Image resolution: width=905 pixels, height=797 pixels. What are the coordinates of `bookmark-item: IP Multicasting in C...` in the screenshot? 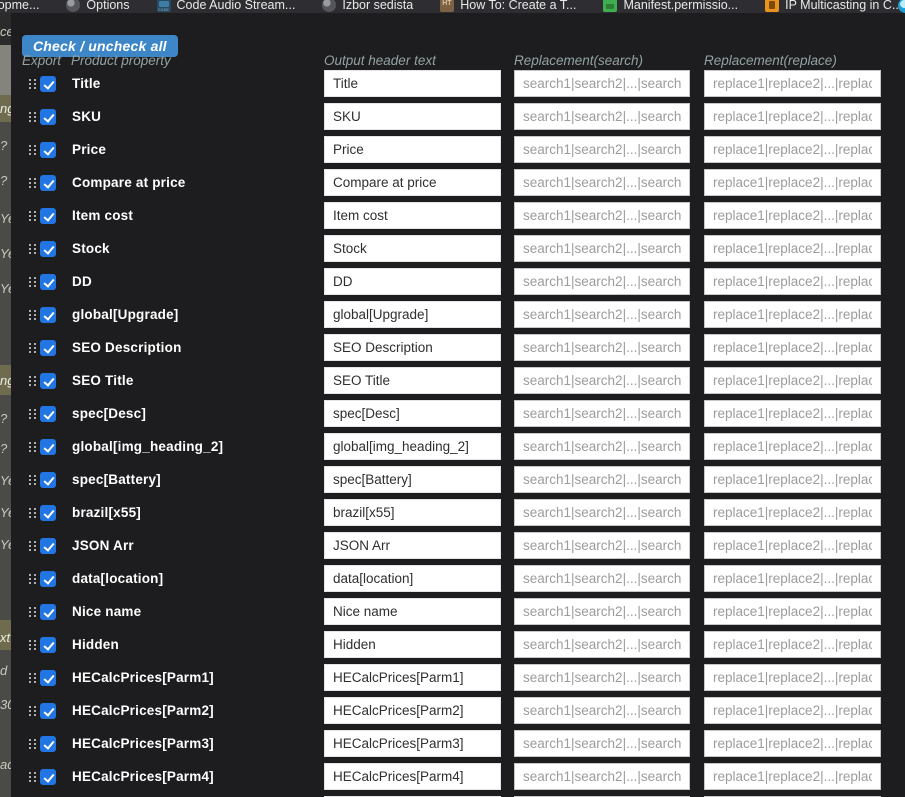 It's located at (833, 6).